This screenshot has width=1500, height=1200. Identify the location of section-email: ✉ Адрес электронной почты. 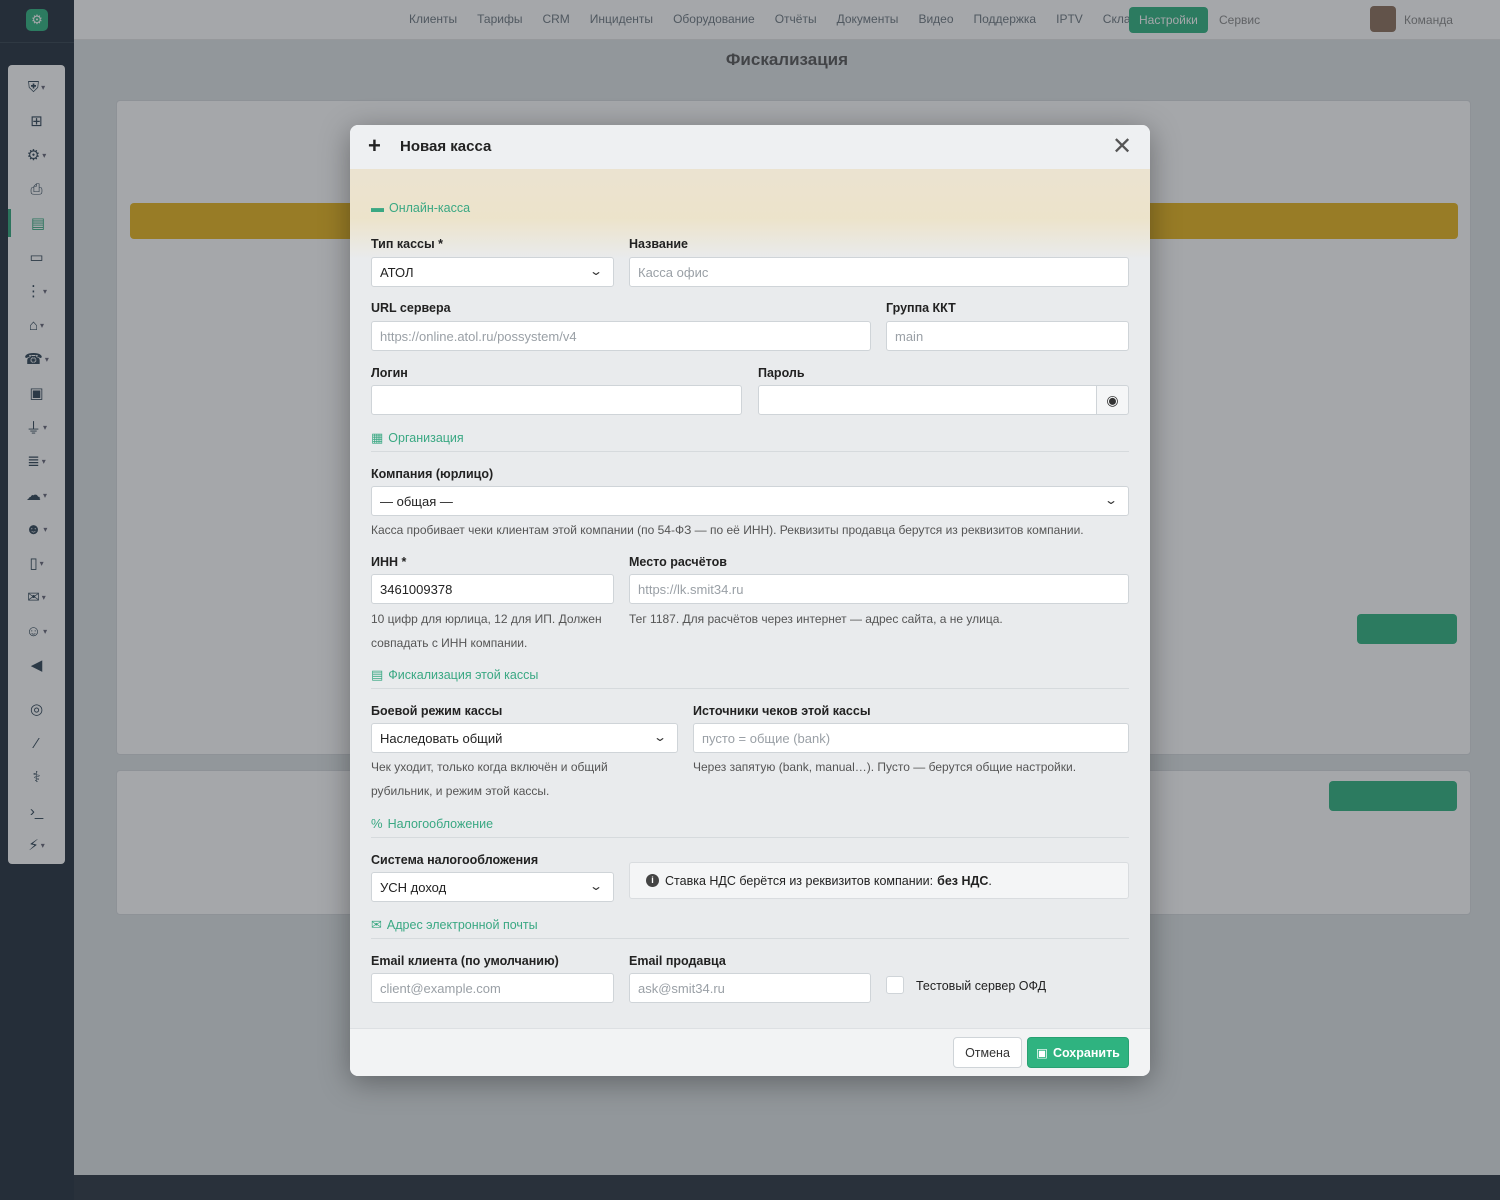
(454, 925).